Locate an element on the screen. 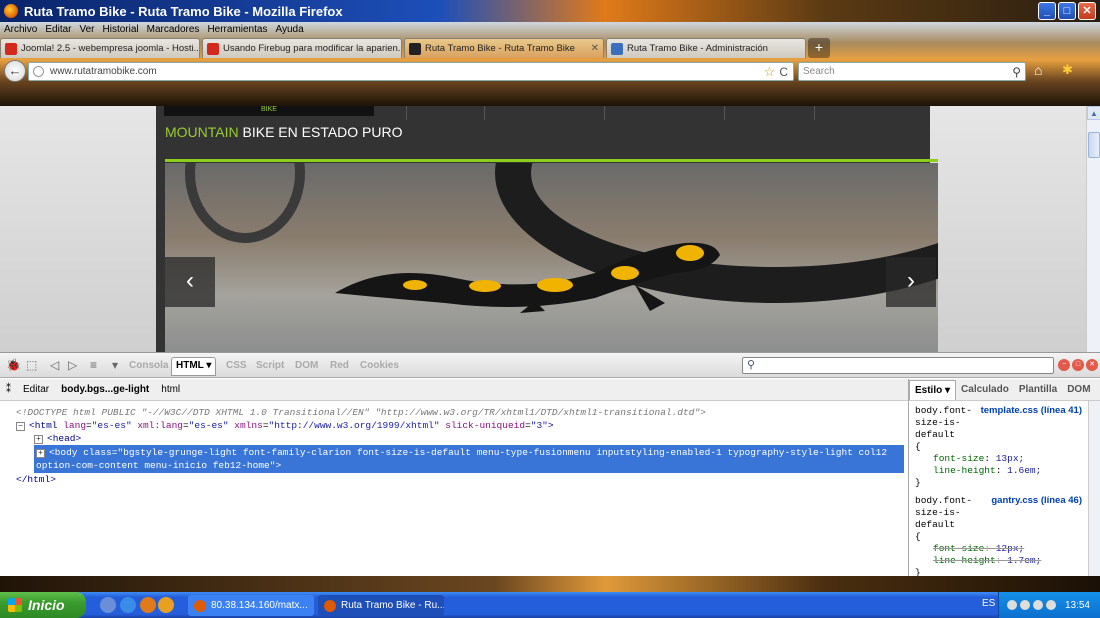  css-property-overridden: line-height: 1.7em; is located at coordinates (1007, 561).